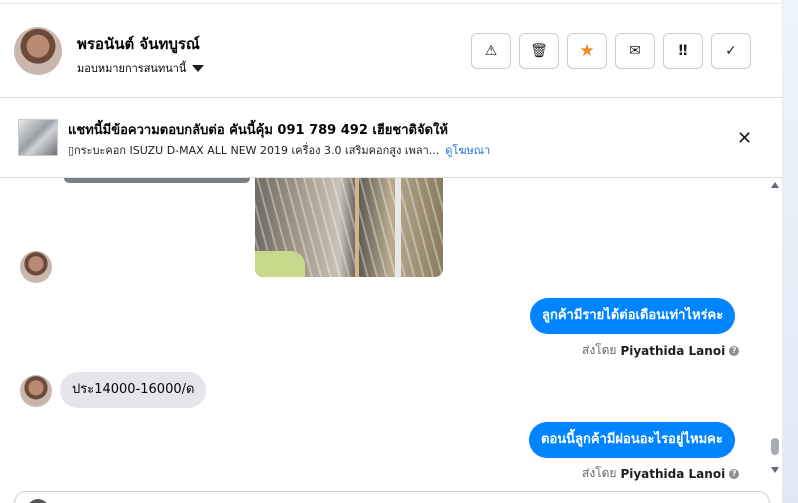 The width and height of the screenshot is (798, 503). What do you see at coordinates (138, 44) in the screenshot?
I see `contact-name: พรอนันต์ จันทบูรณ์` at bounding box center [138, 44].